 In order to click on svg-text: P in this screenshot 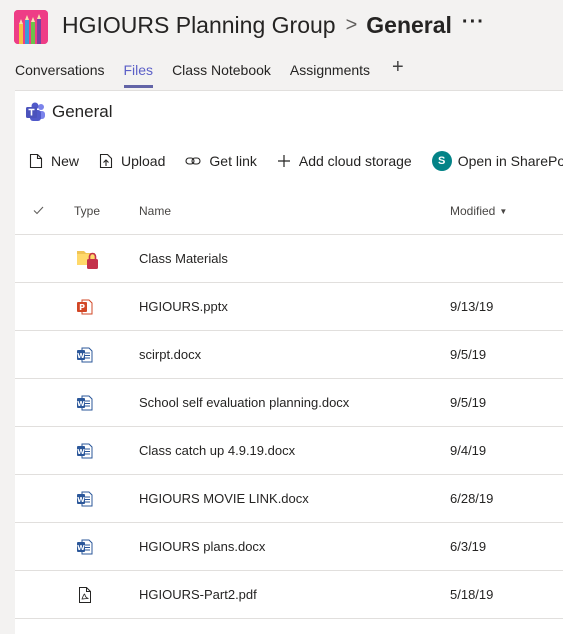, I will do `click(82, 307)`.